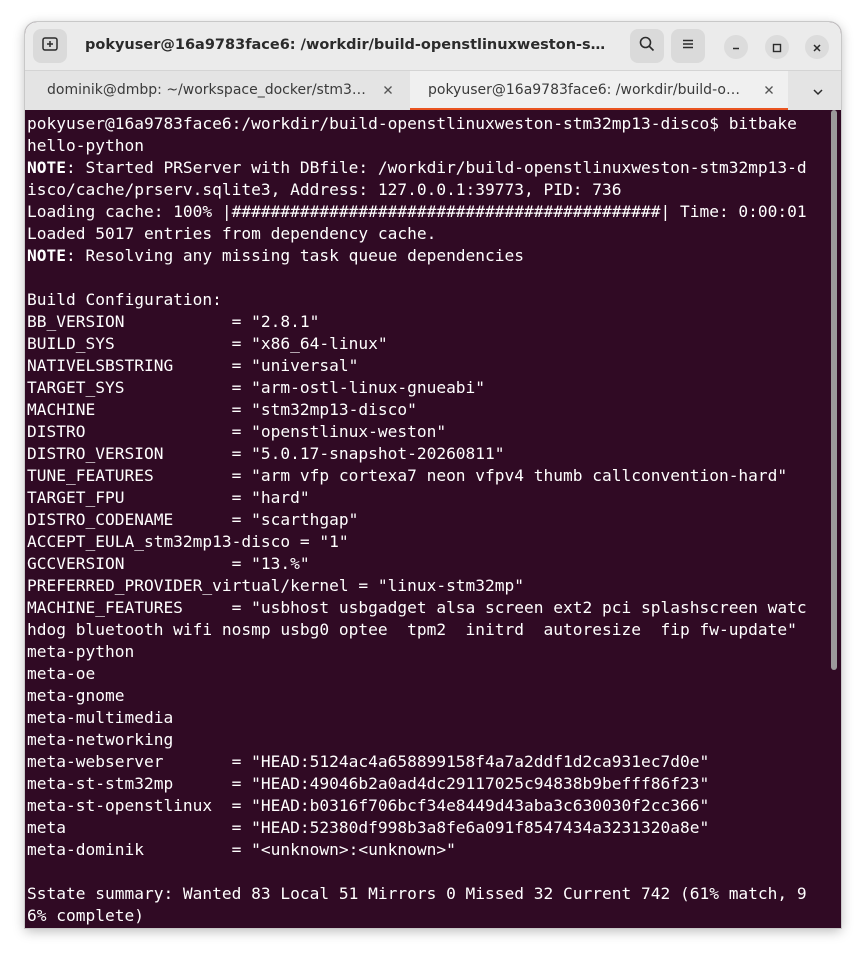 The image size is (866, 956). Describe the element at coordinates (429, 322) in the screenshot. I see `terminal-line: BB_VERSION = "2.8.1"` at that location.